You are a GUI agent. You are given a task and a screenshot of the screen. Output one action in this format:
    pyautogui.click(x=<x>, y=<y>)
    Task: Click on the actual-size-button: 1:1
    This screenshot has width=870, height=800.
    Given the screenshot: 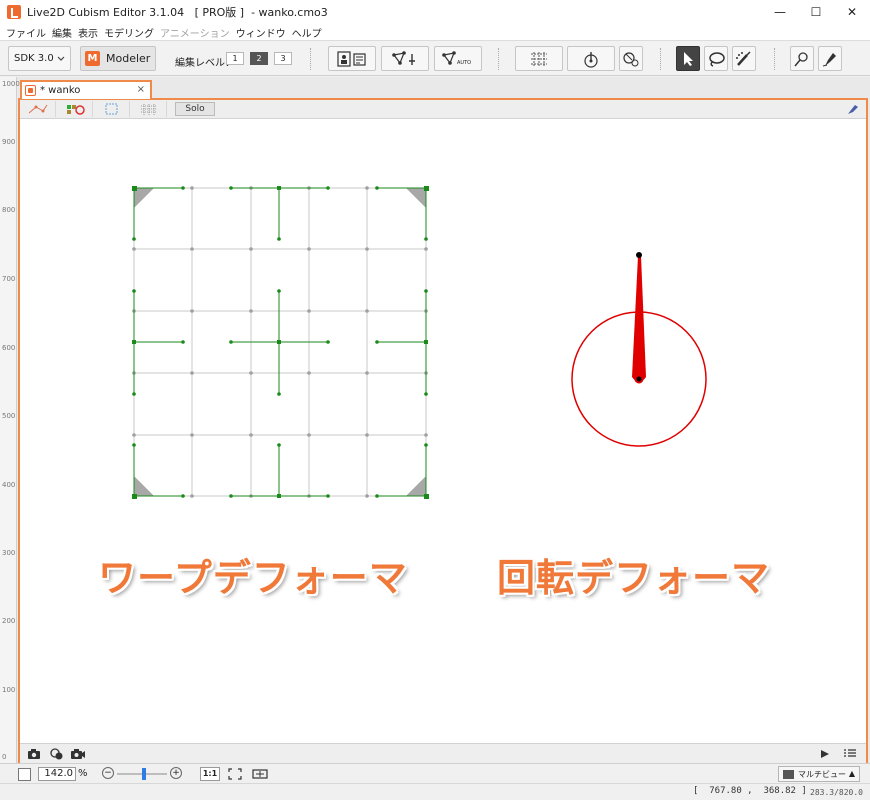 What is the action you would take?
    pyautogui.click(x=210, y=774)
    